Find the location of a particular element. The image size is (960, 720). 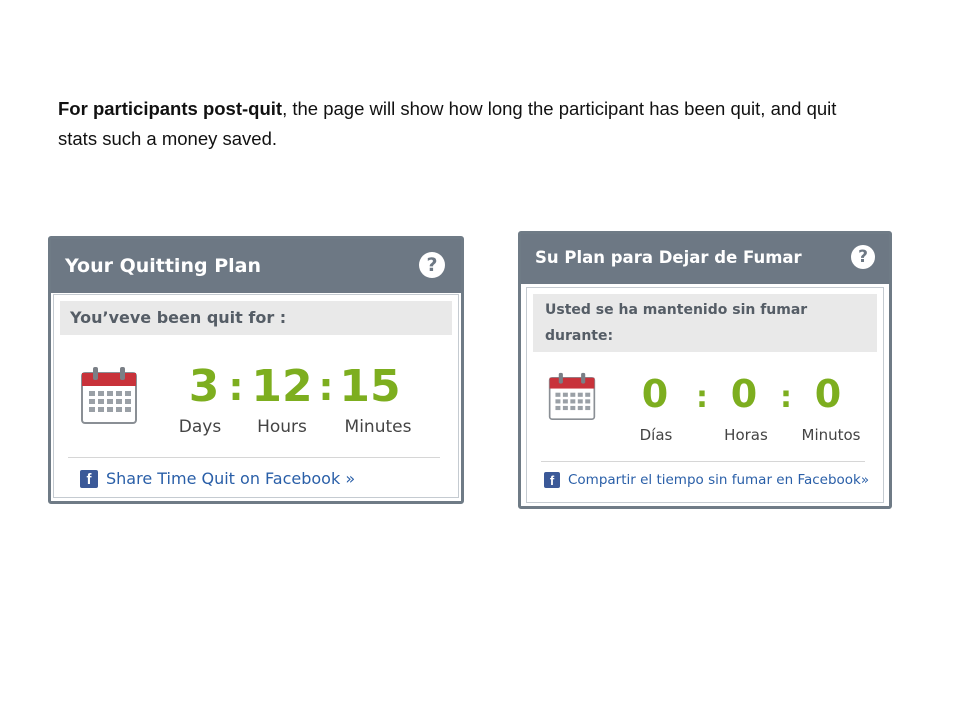

minutes-value: 15 is located at coordinates (370, 386).